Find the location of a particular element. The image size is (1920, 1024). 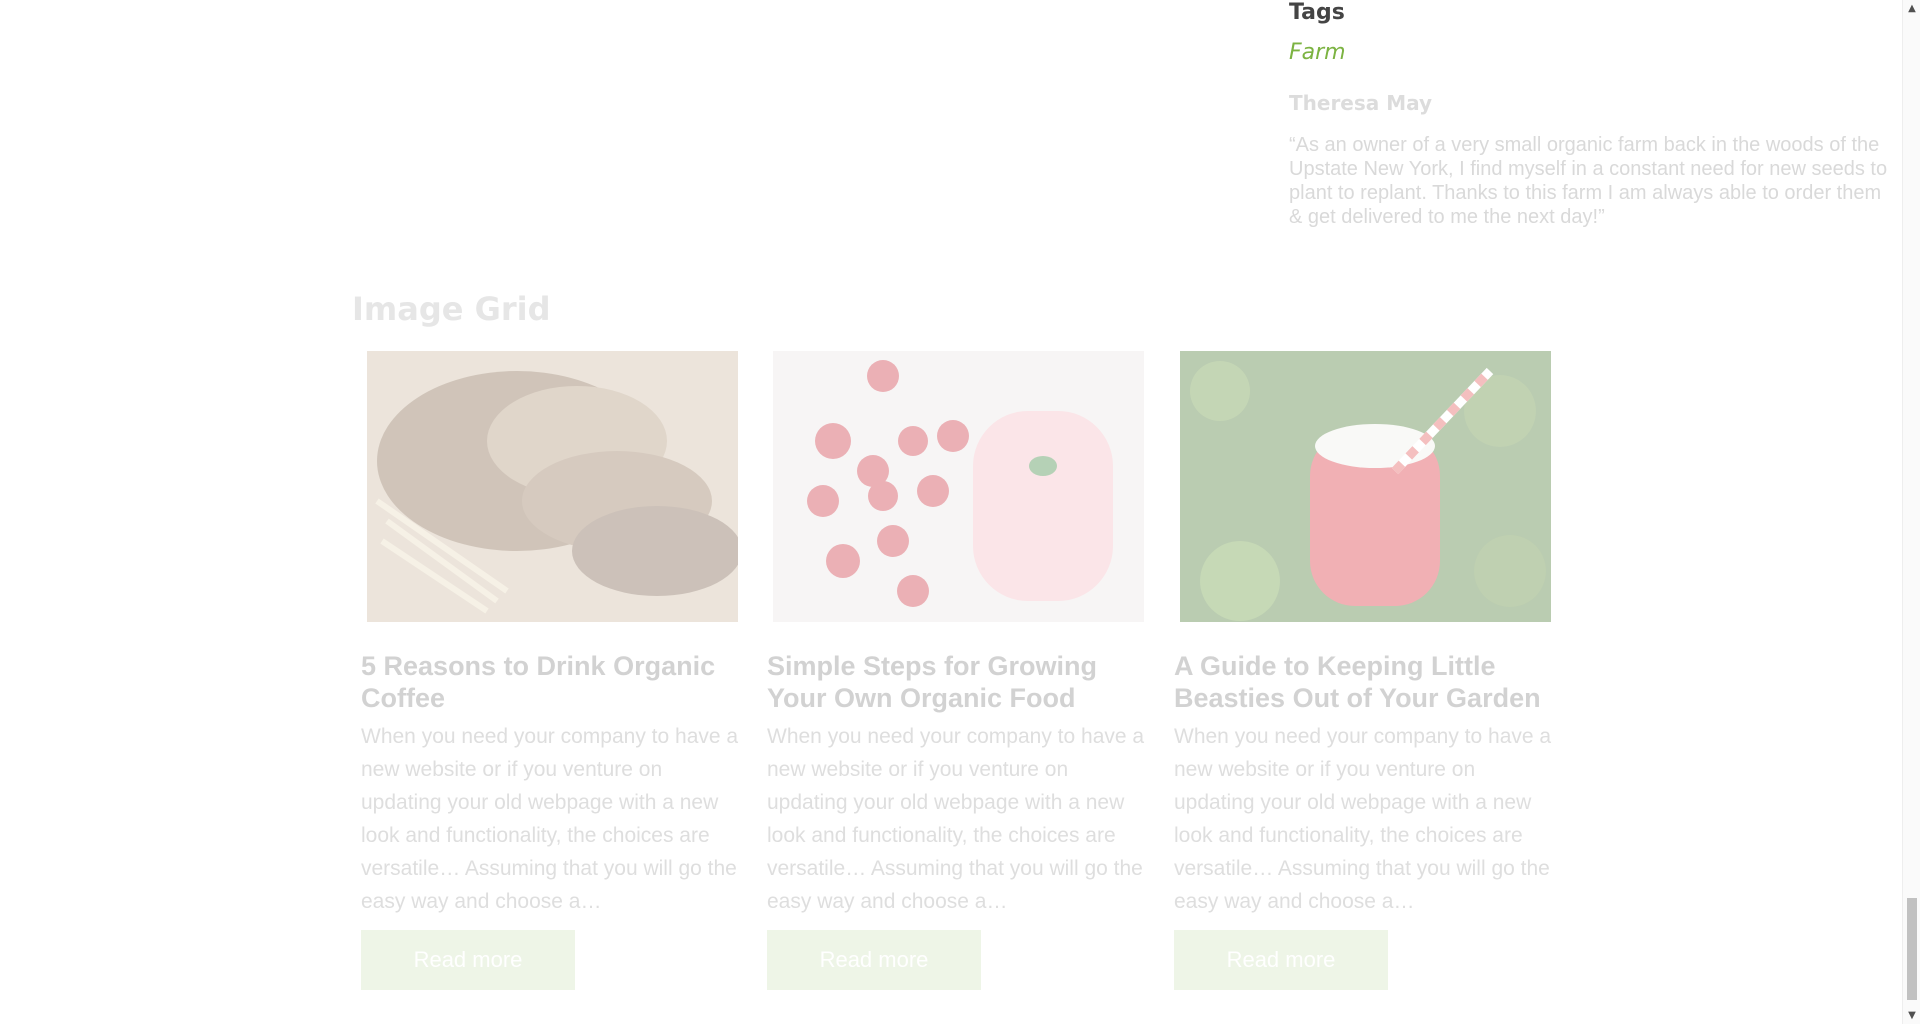

card-title: 5 Reasons to Drink Organic Coffee is located at coordinates (550, 682).